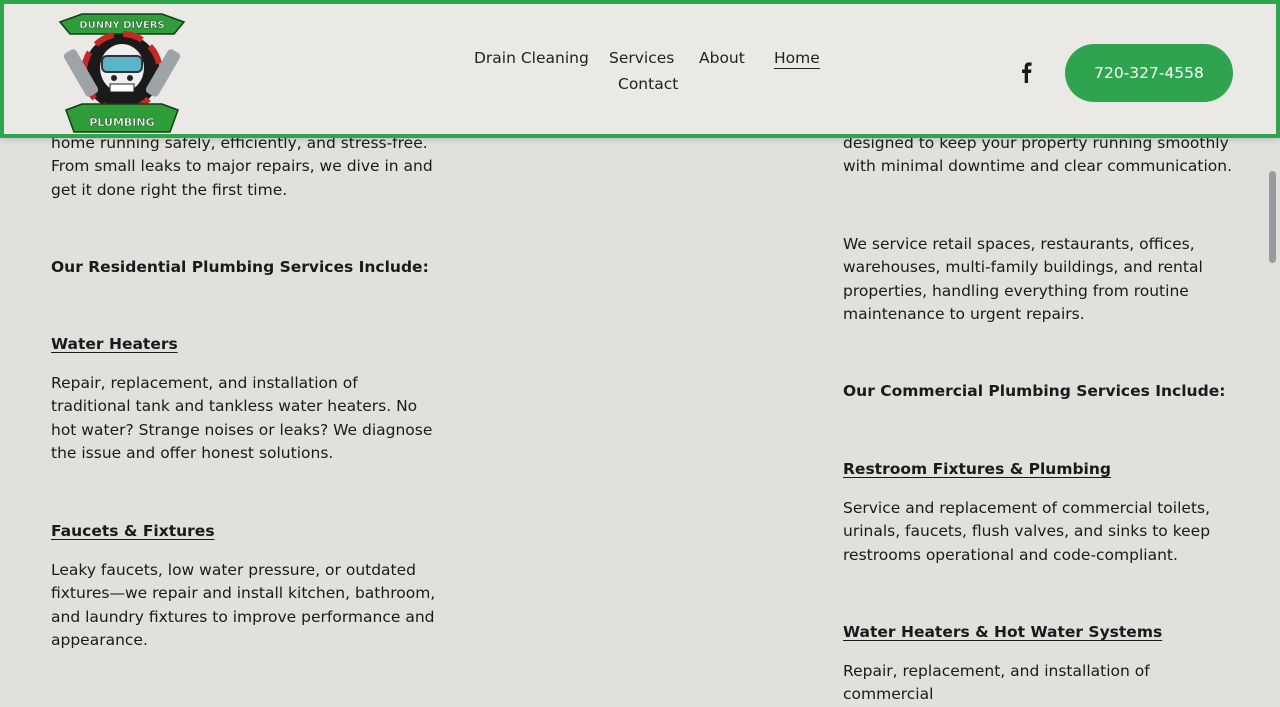  Describe the element at coordinates (648, 84) in the screenshot. I see `nav-contact: Contact` at that location.